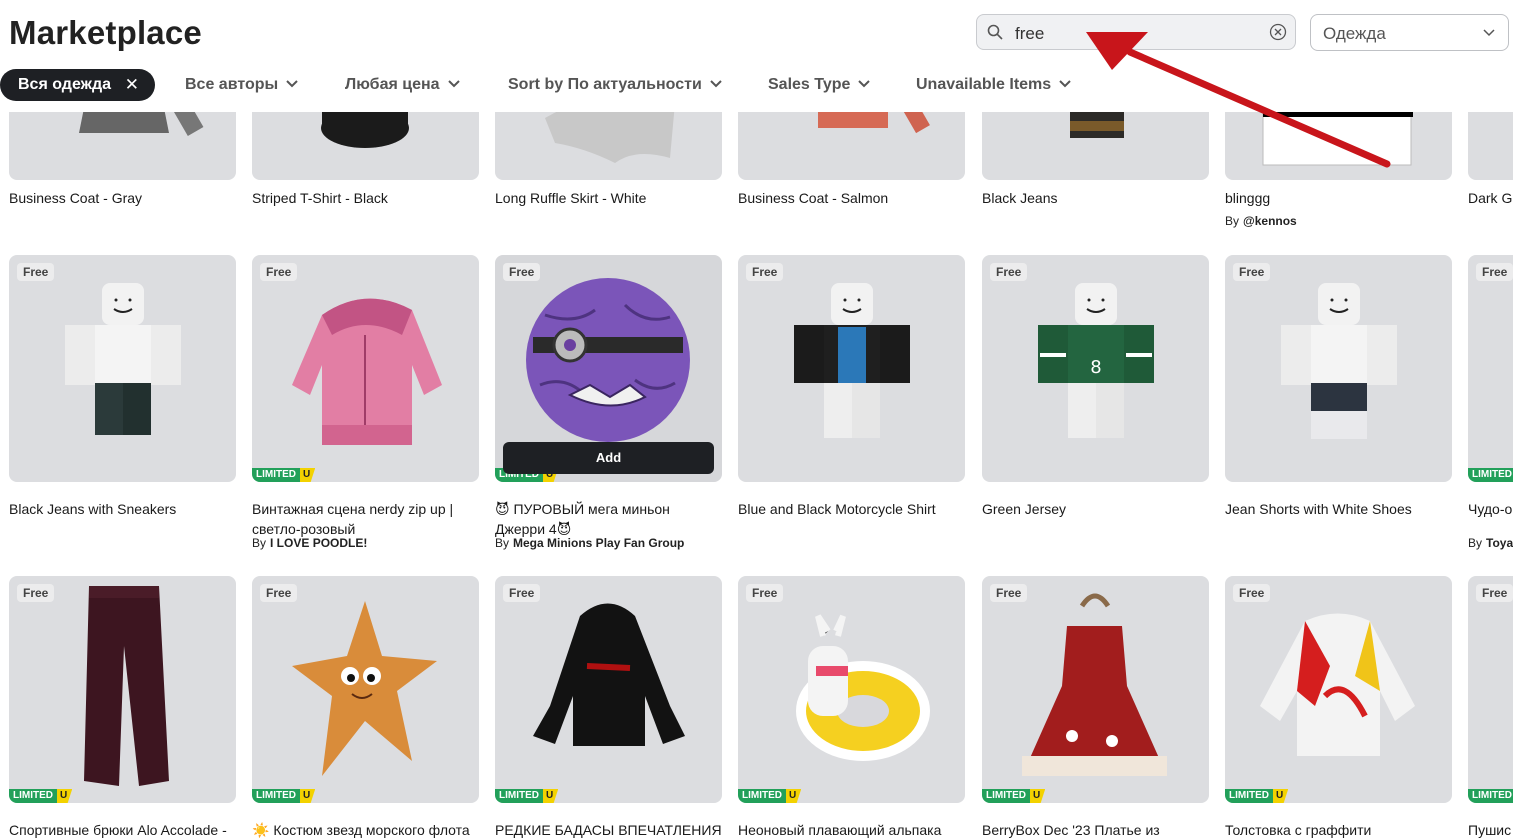 The image size is (1513, 839). Describe the element at coordinates (1338, 829) in the screenshot. I see `item-name: Толстовка с граффити` at that location.